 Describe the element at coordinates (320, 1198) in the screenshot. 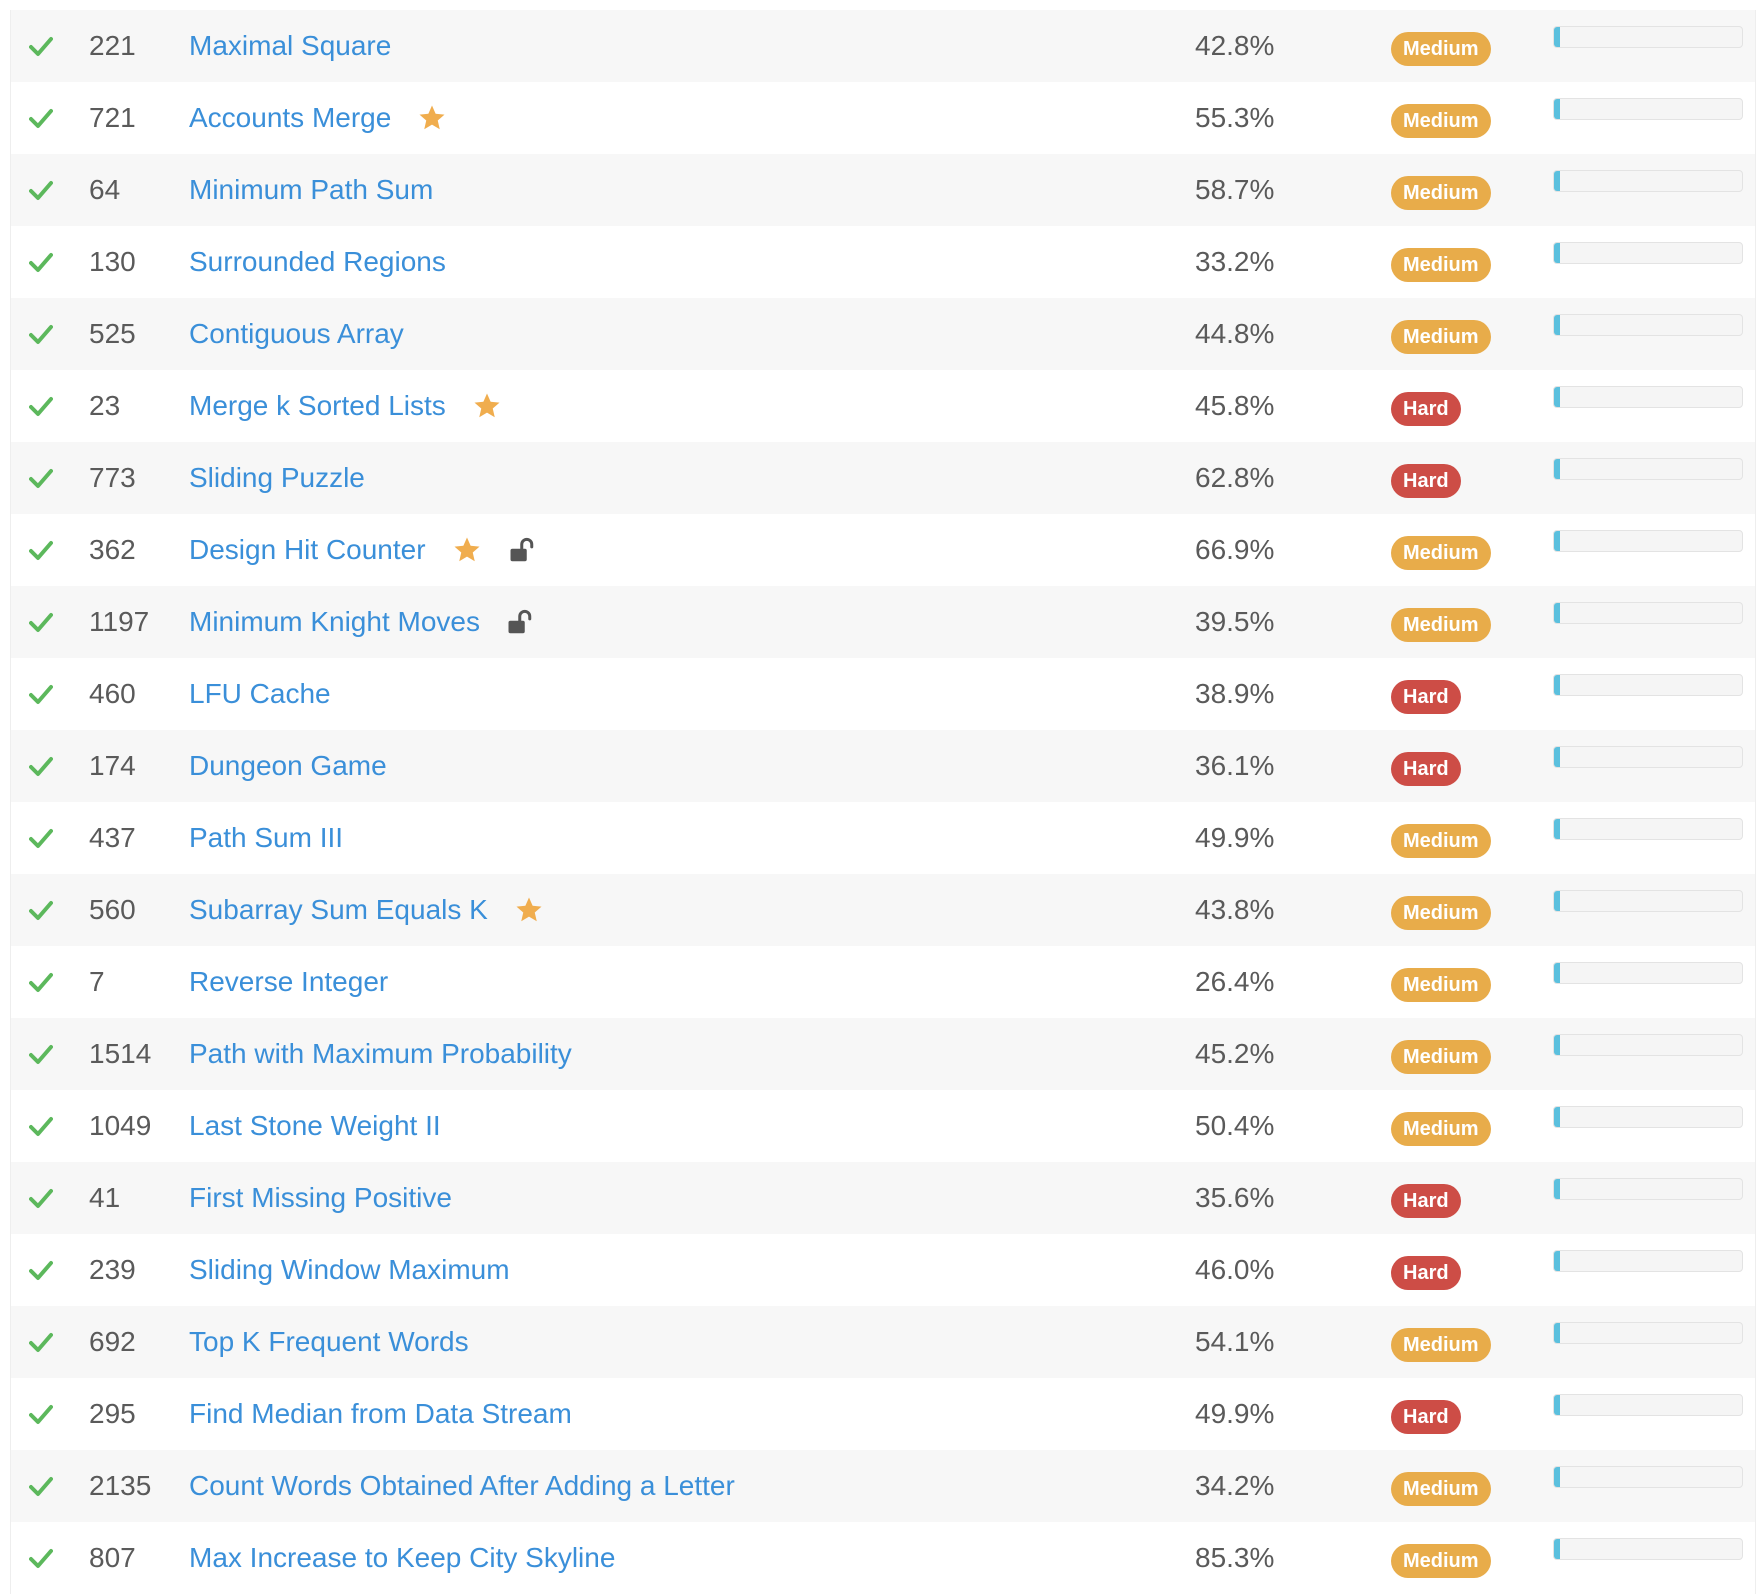

I see `problem-title-link: First Missing Positive` at that location.